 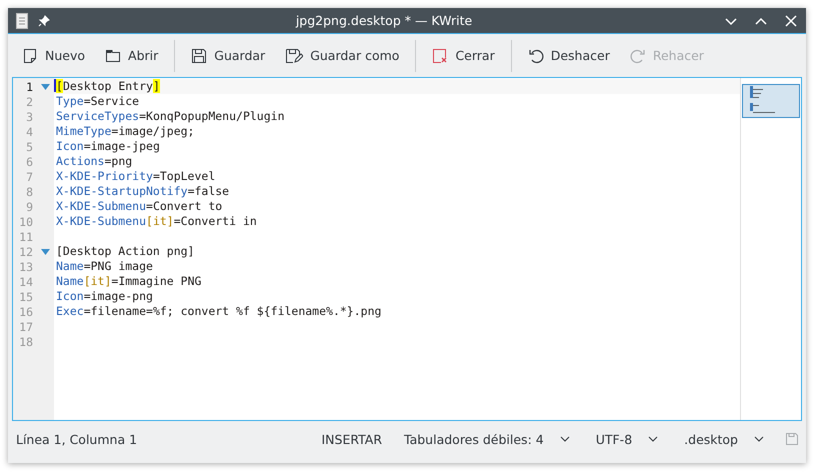 I want to click on code-line: X-KDE-StartupNotify=false, so click(x=143, y=191).